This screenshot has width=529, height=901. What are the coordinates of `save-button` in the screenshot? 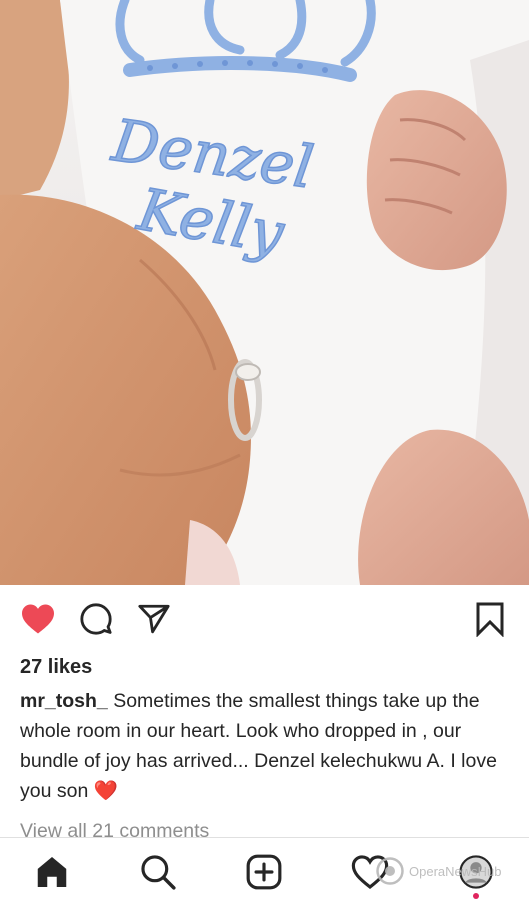 It's located at (490, 619).